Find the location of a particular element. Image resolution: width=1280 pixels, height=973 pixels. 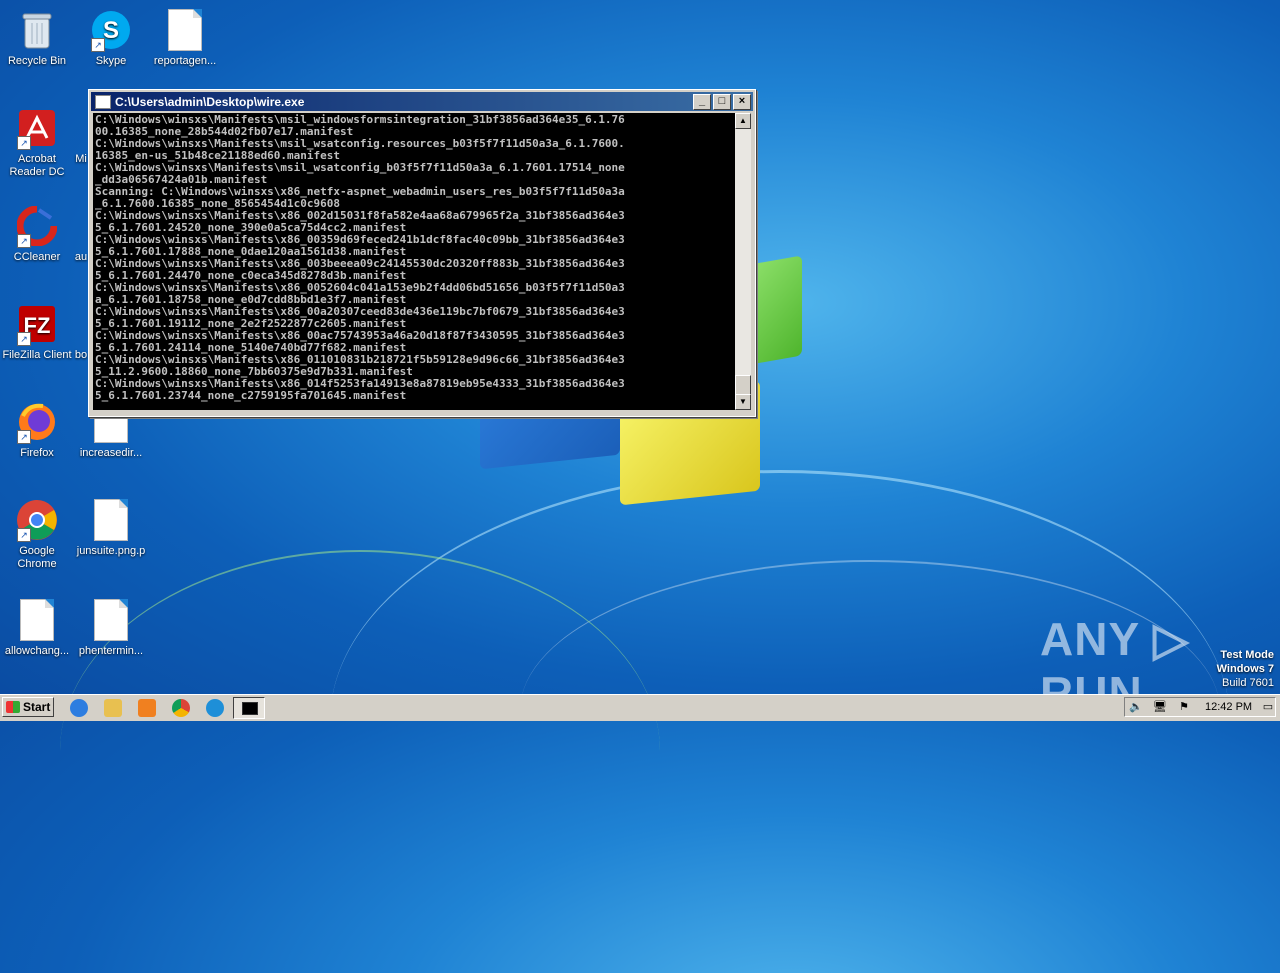

volume-icon: 🔈 is located at coordinates (1136, 707).